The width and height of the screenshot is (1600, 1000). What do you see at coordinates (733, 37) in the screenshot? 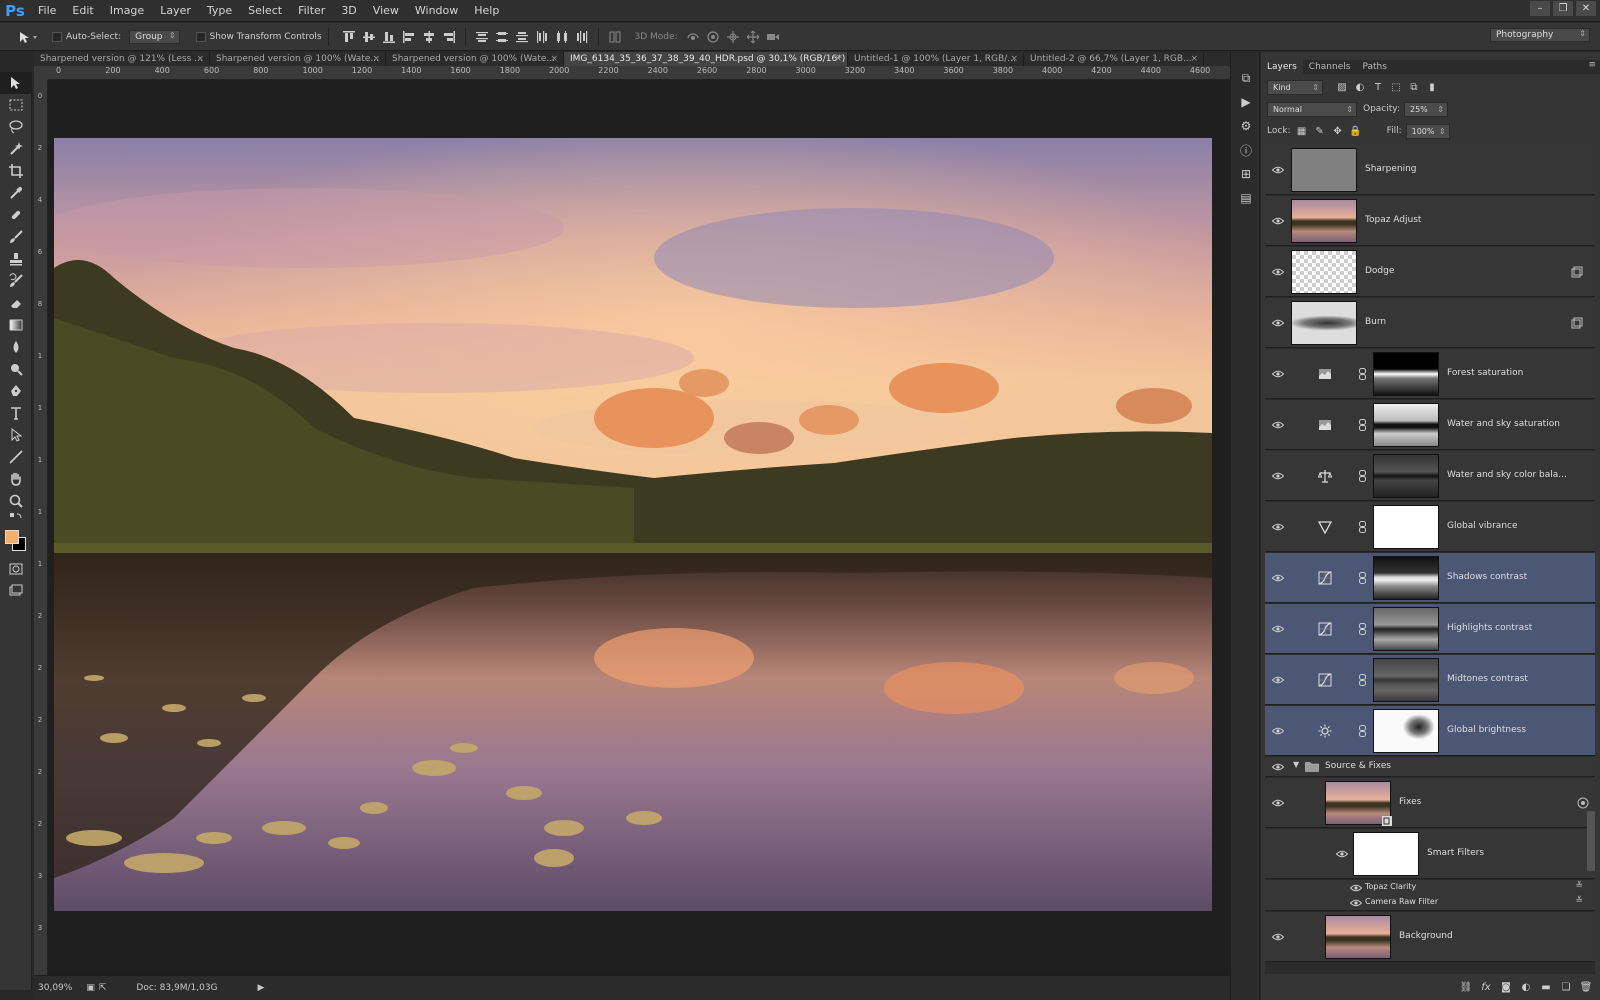
I see `3d-drag-icon` at bounding box center [733, 37].